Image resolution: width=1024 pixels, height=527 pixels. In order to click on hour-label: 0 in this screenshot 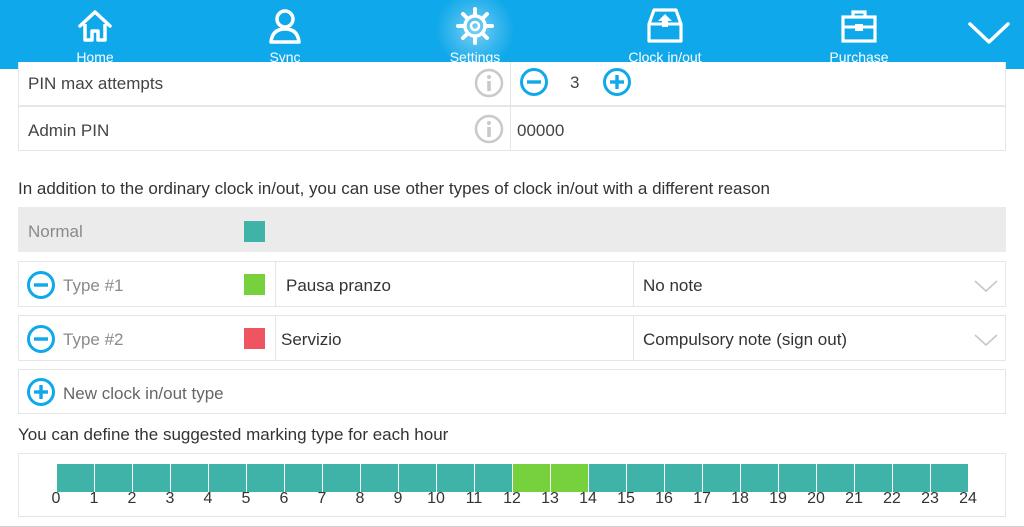, I will do `click(56, 498)`.